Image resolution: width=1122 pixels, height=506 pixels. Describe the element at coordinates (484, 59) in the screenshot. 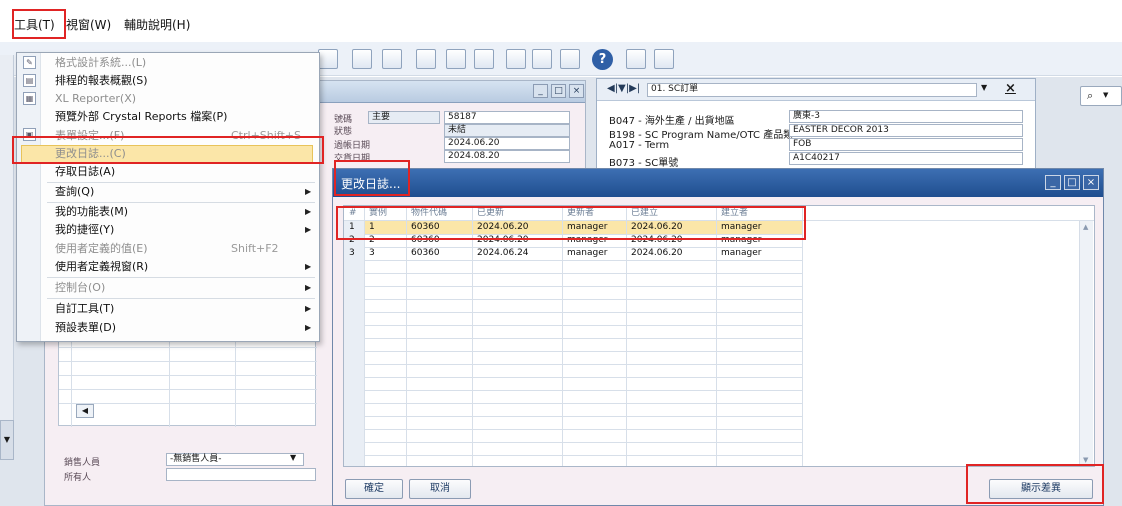

I see `toolbar-database-icon` at that location.